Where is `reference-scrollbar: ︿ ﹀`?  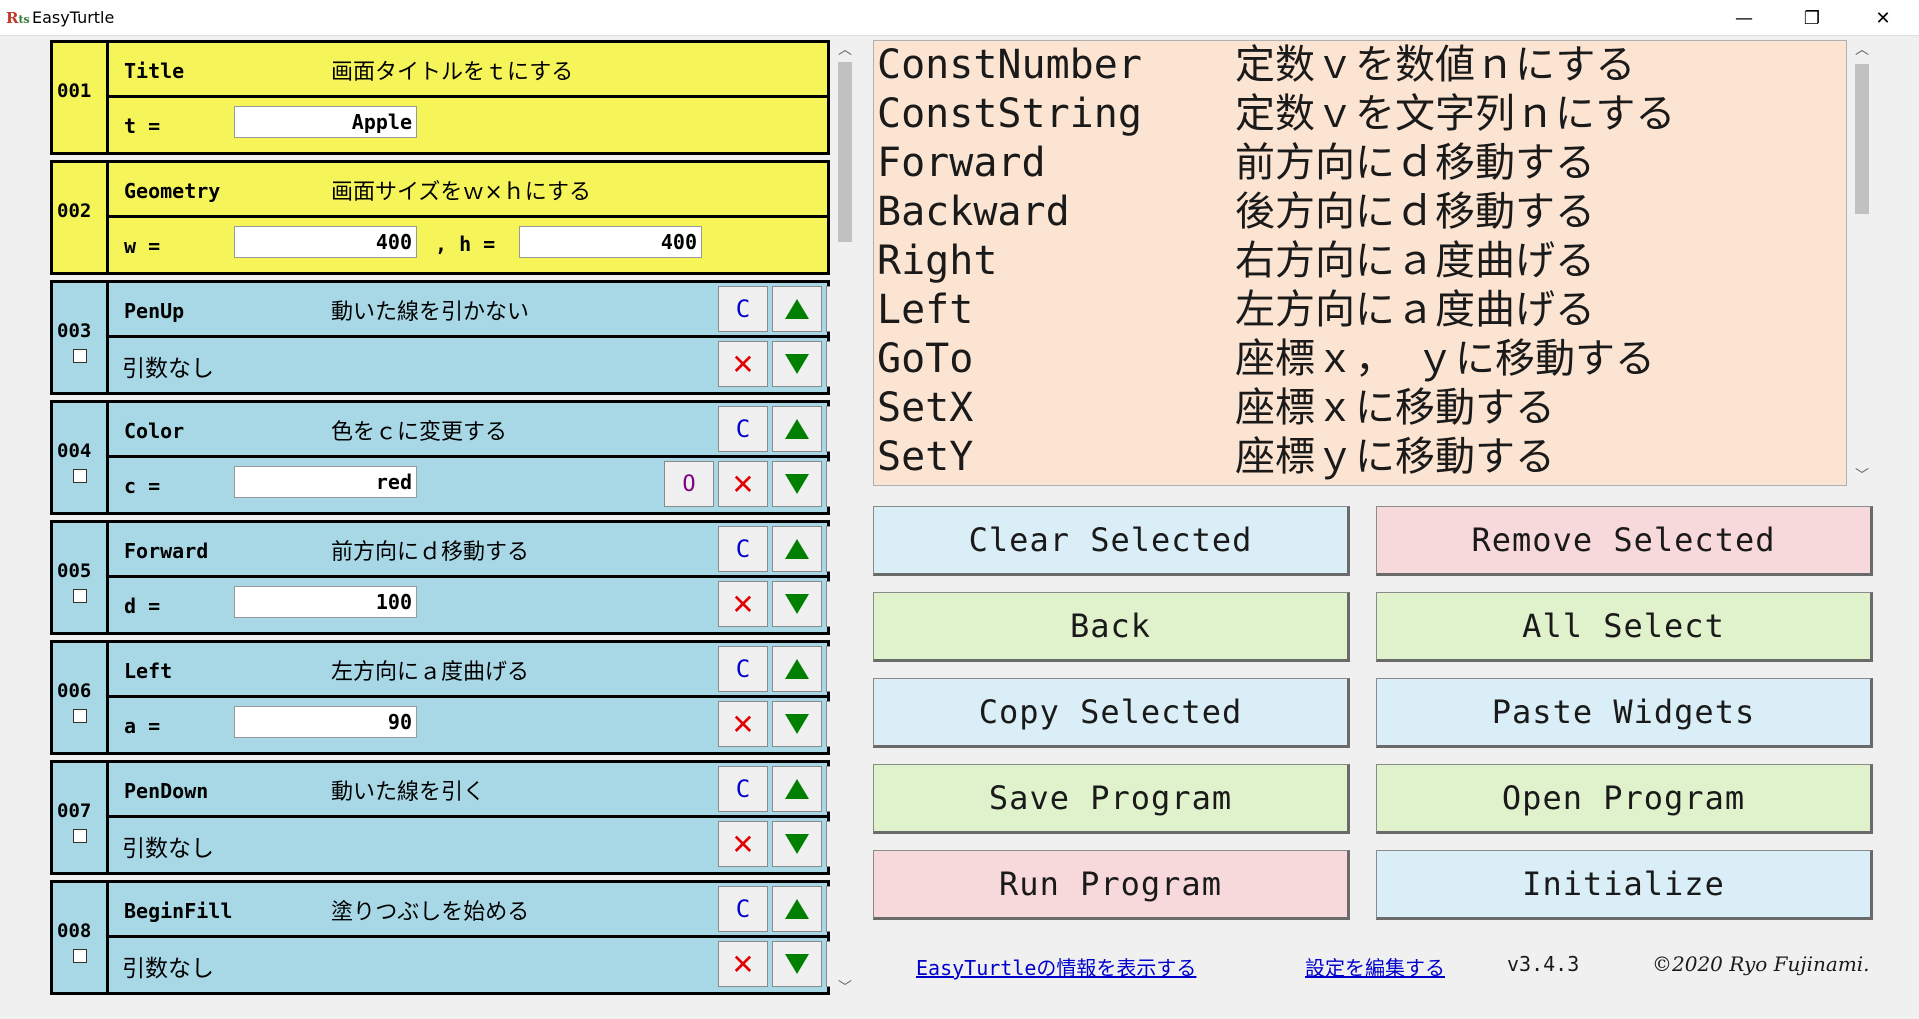
reference-scrollbar: ︿ ﹀ is located at coordinates (1862, 263).